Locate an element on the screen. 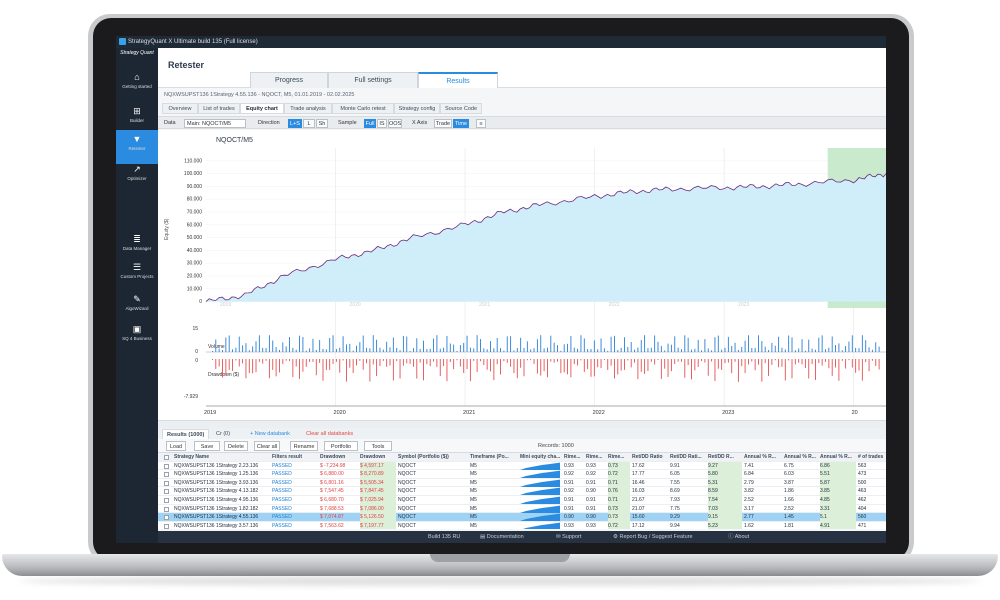  save-button: Save is located at coordinates (207, 446).